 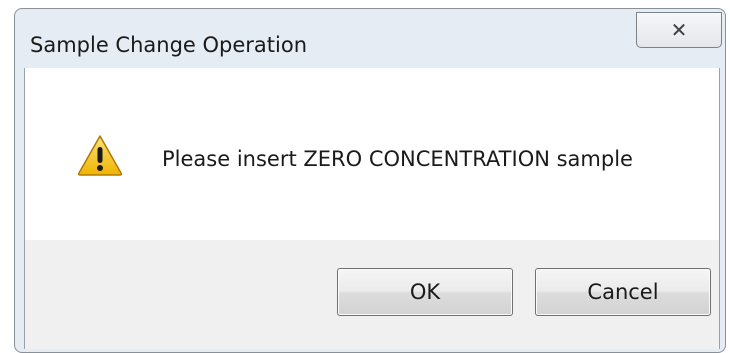 I want to click on close-button: ✕, so click(x=679, y=30).